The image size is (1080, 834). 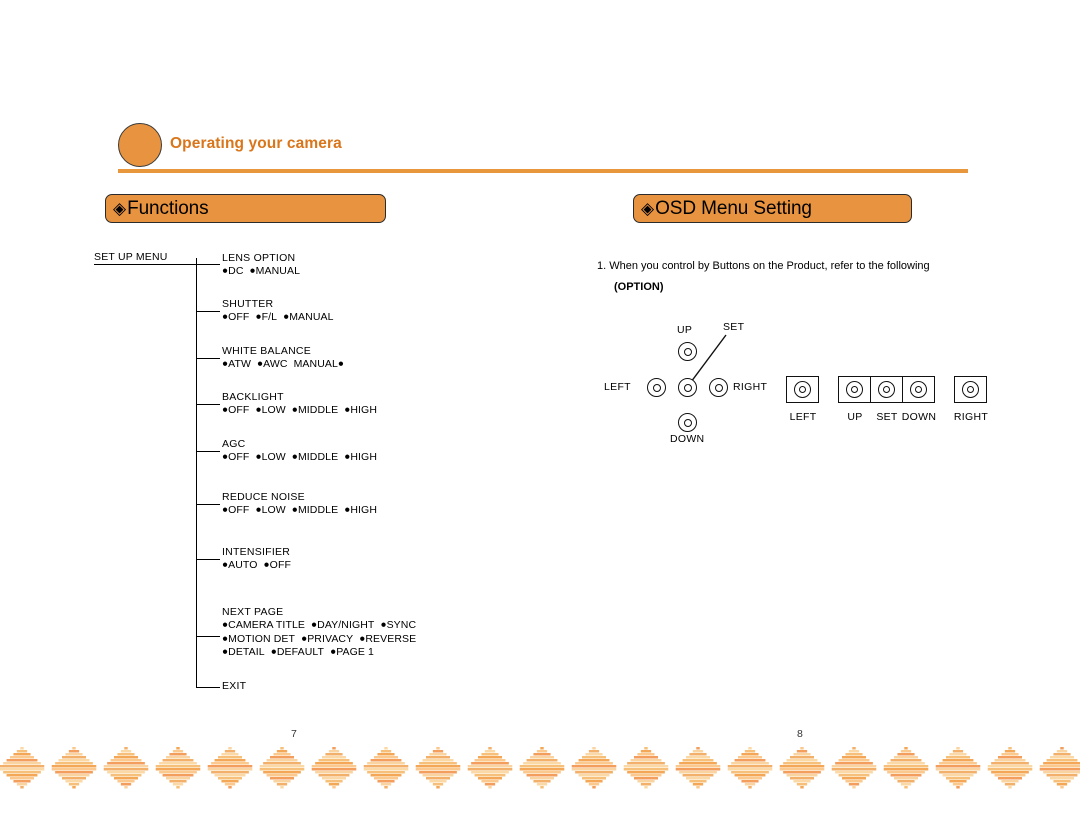 What do you see at coordinates (803, 417) in the screenshot?
I see `strip-label-left: LEFT` at bounding box center [803, 417].